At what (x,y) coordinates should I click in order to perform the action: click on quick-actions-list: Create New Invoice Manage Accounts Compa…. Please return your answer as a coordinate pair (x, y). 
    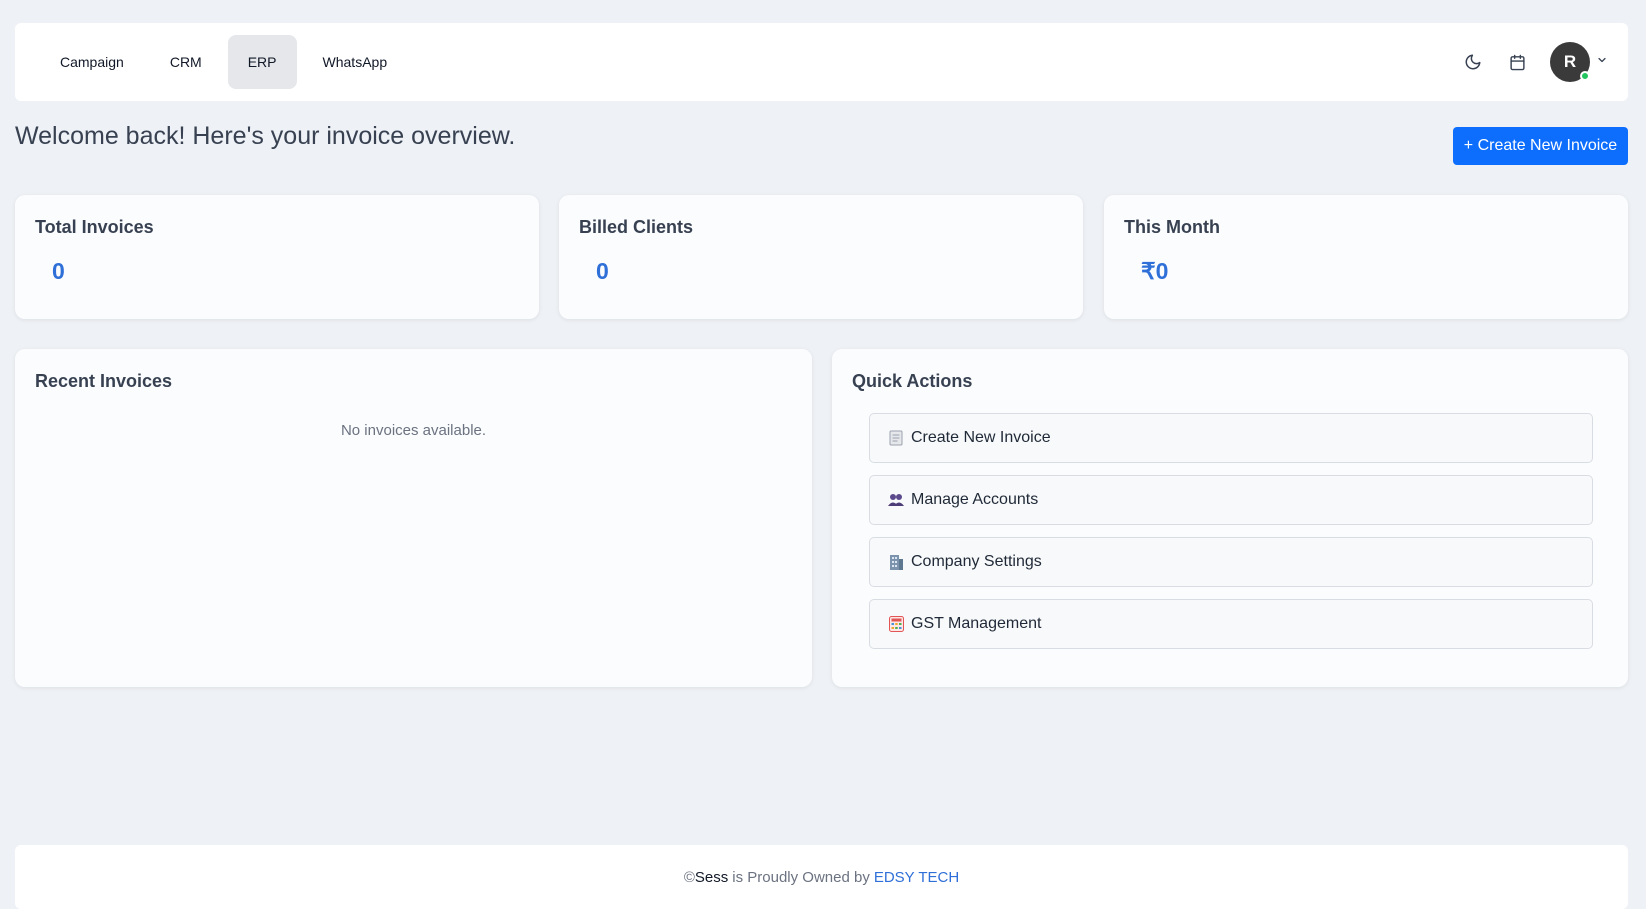
    Looking at the image, I should click on (1231, 531).